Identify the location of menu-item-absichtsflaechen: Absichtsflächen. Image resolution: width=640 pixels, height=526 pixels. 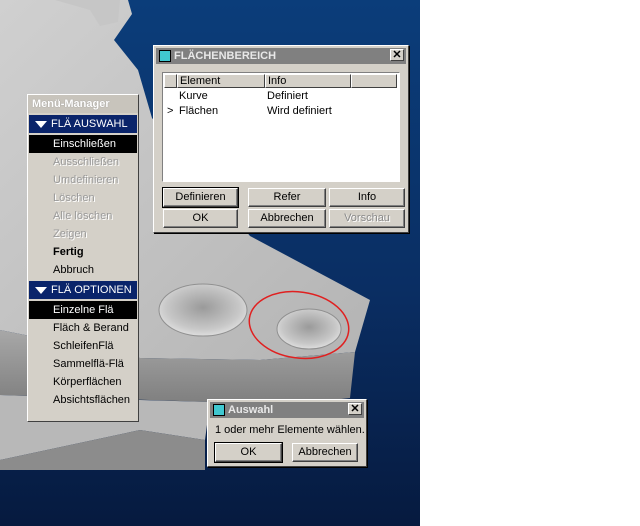
(83, 400).